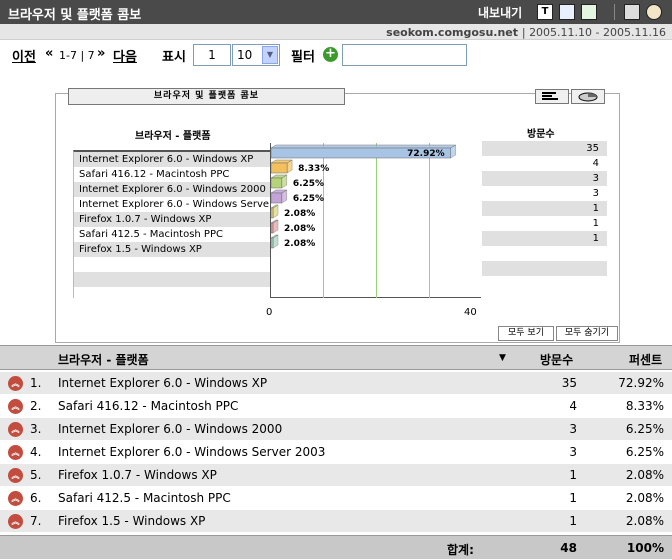 The height and width of the screenshot is (560, 672). I want to click on chart-label: Firefox 1.0.7 - Windows XP, so click(172, 219).